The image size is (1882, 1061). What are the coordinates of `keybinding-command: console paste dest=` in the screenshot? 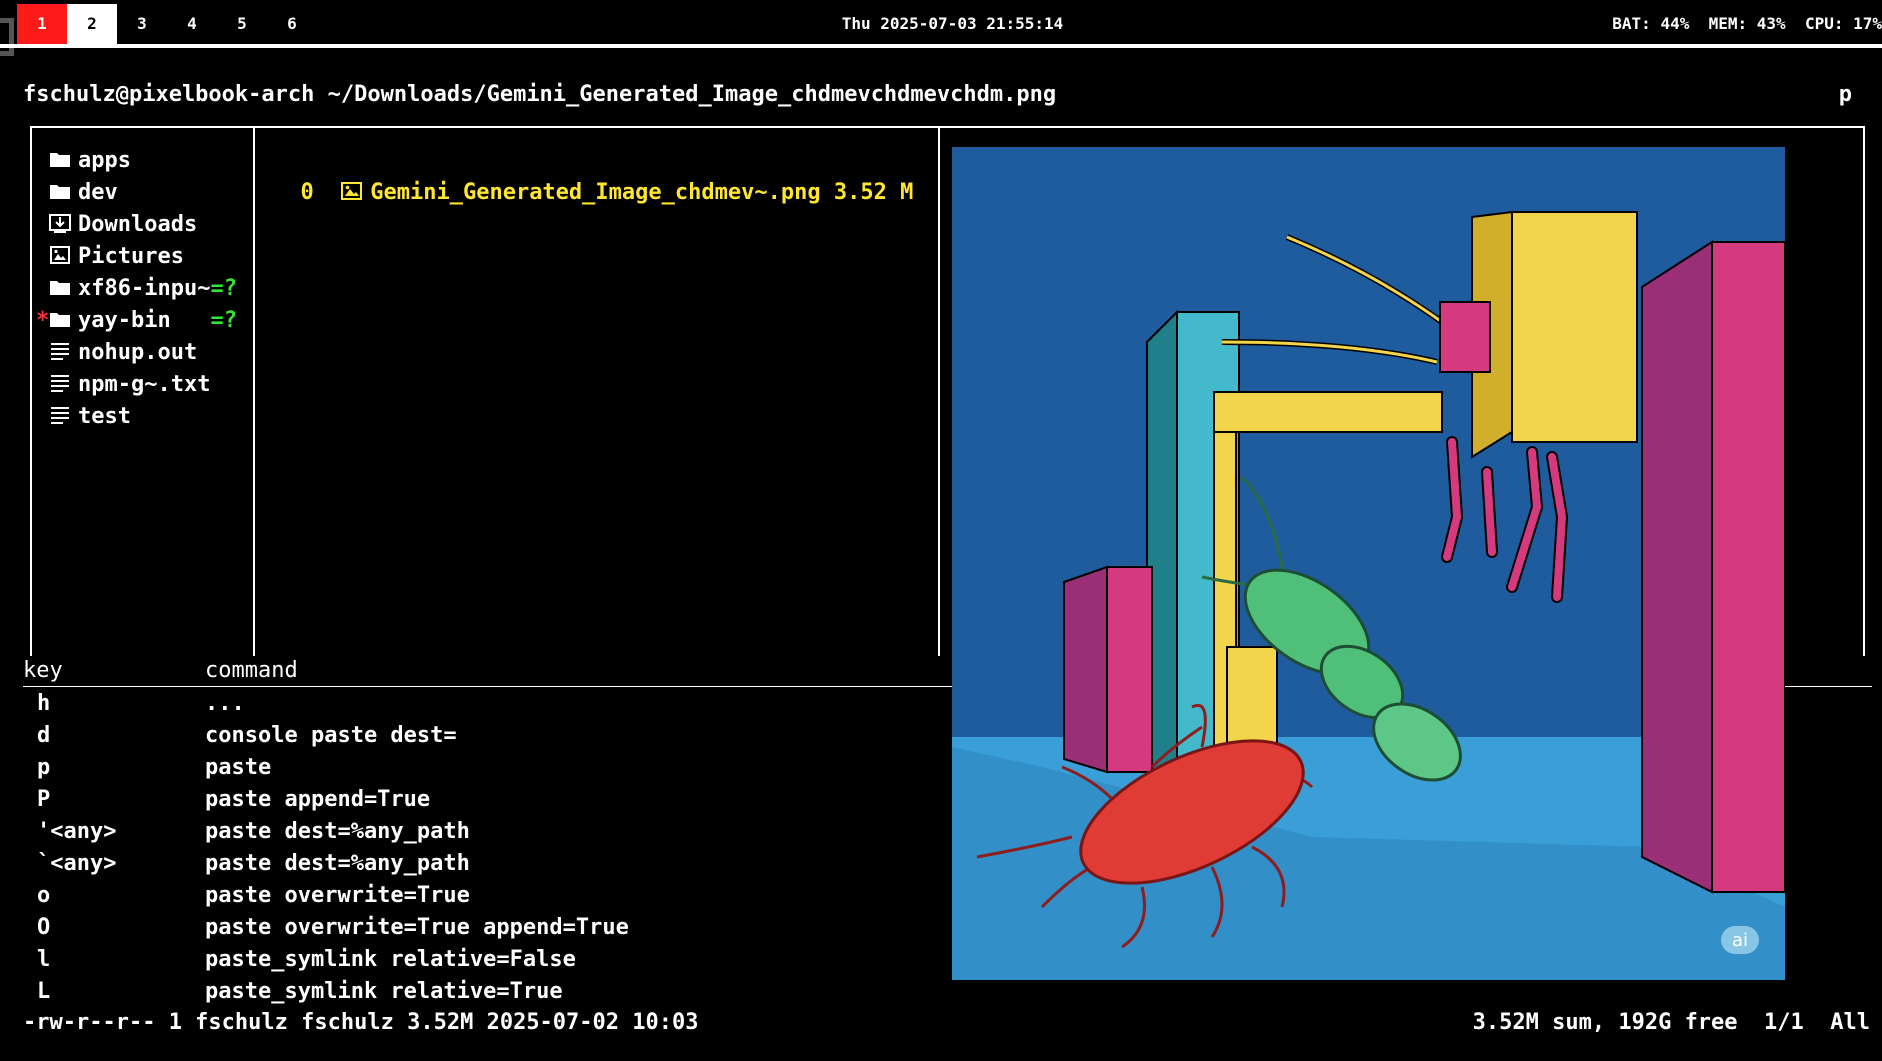 It's located at (331, 735).